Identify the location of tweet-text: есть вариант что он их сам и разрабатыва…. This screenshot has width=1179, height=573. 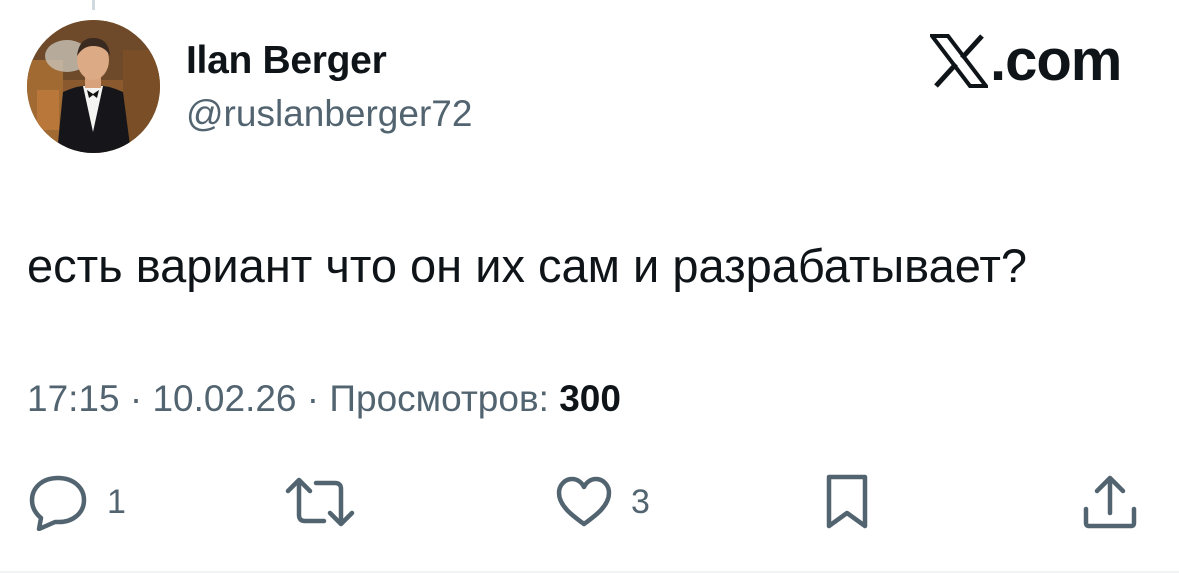
(527, 265).